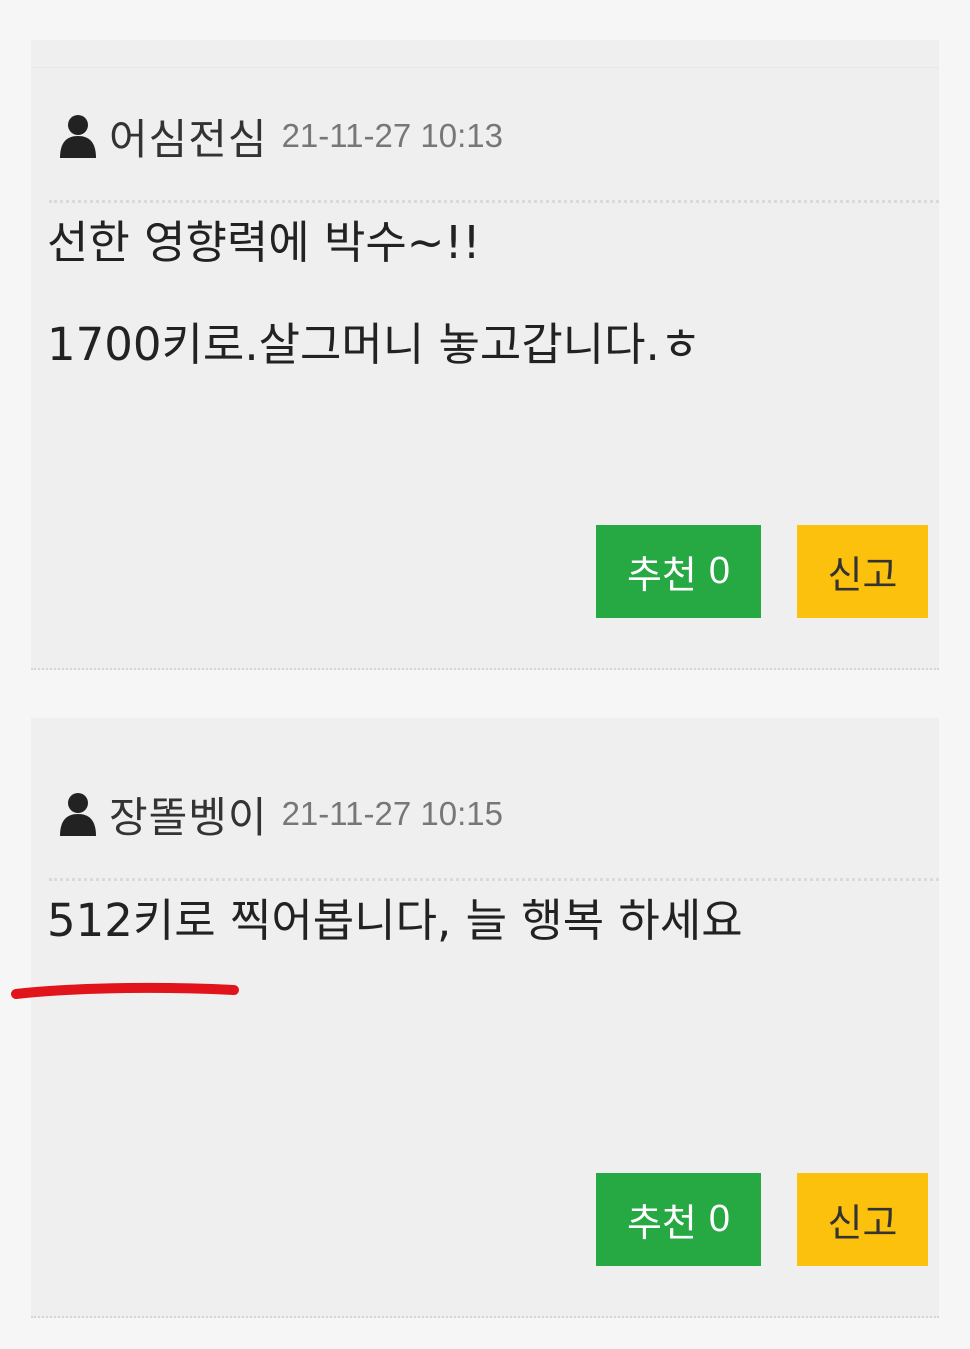 This screenshot has height=1349, width=970. Describe the element at coordinates (392, 135) in the screenshot. I see `comment-timestamp: 21-11-27 10:13` at that location.